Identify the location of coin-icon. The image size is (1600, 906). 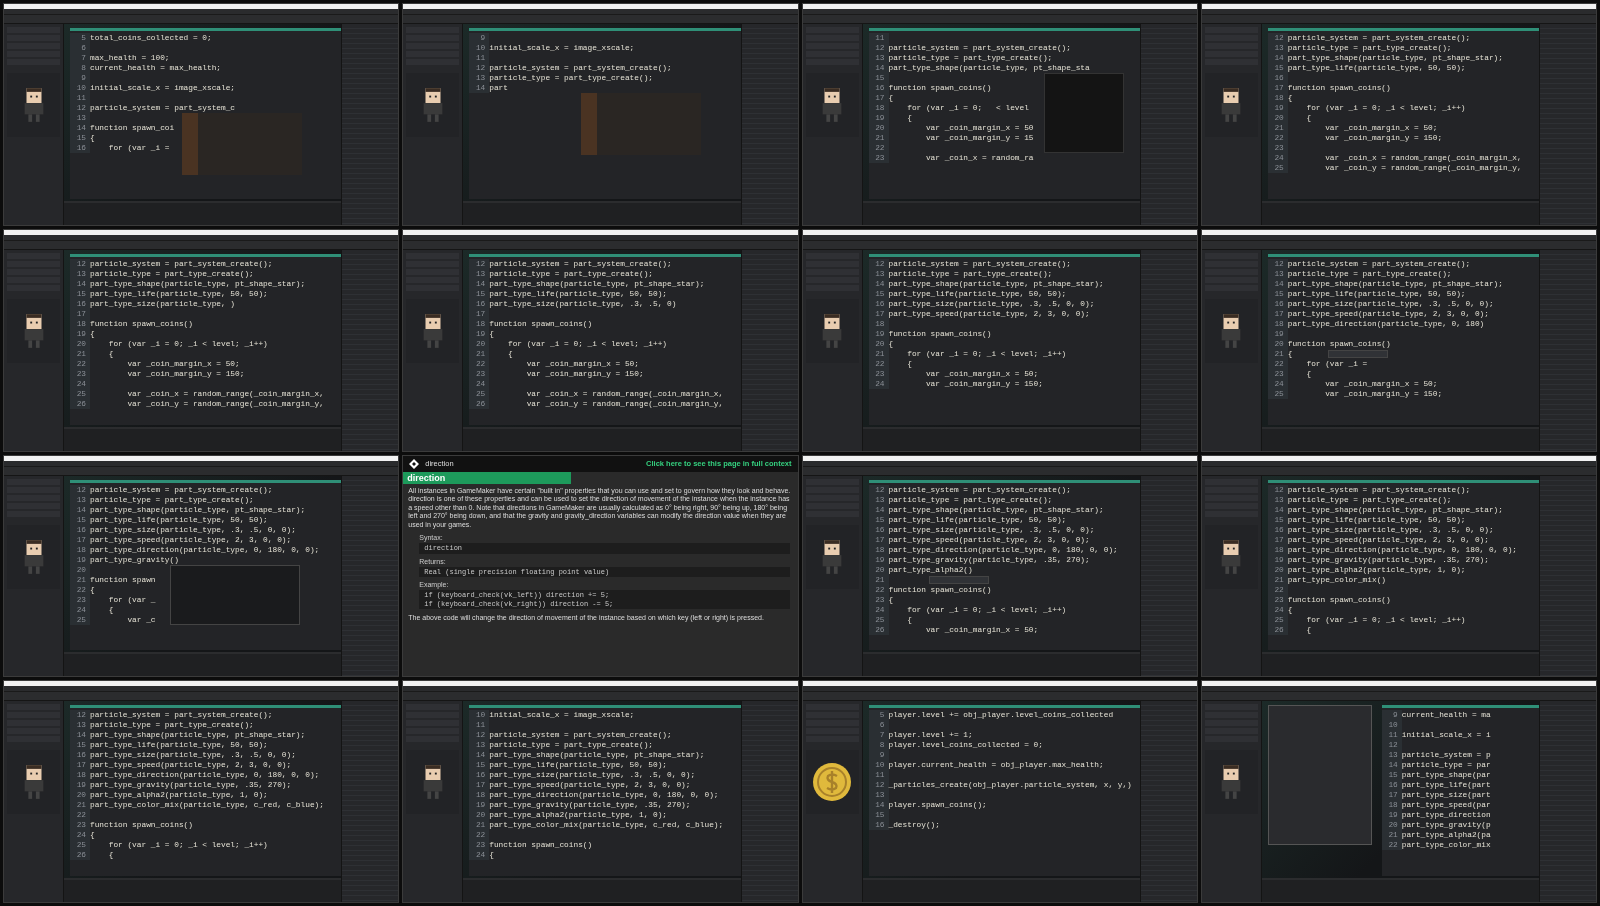
(832, 782).